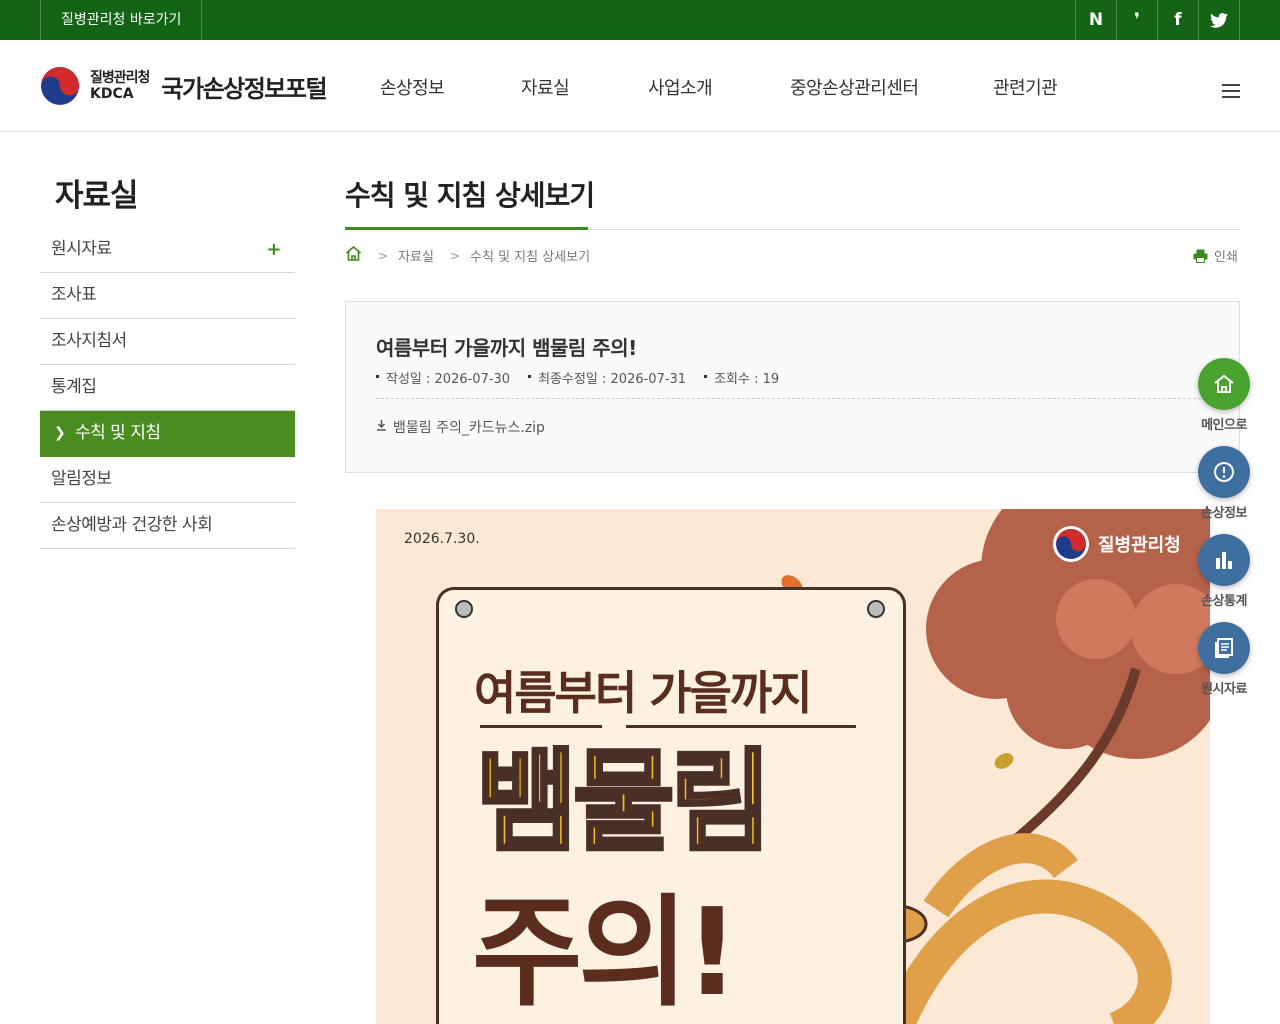 This screenshot has width=1280, height=1024. Describe the element at coordinates (81, 249) in the screenshot. I see `sidebar-item-label: 원시자료` at that location.